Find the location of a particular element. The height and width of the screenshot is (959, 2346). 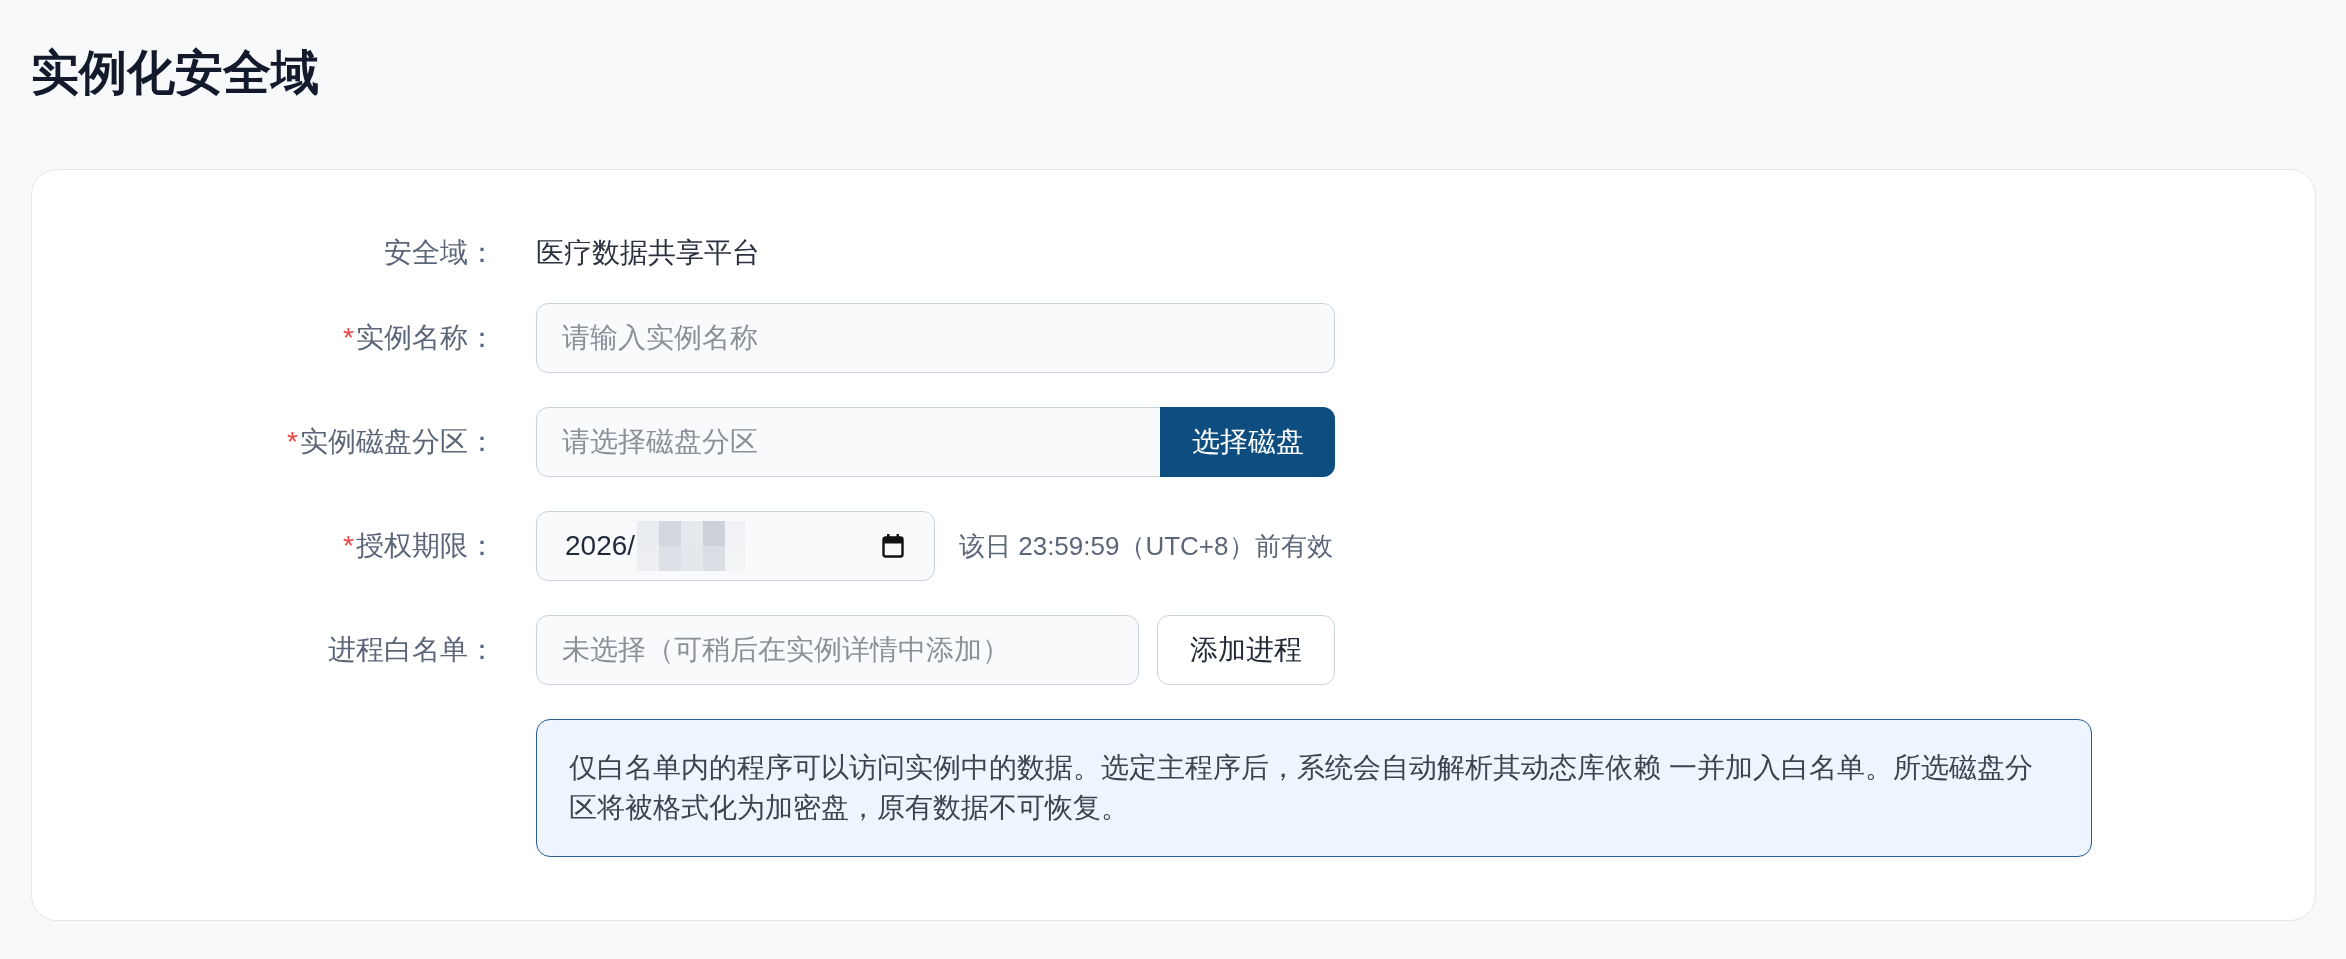

calendar-icon is located at coordinates (893, 546).